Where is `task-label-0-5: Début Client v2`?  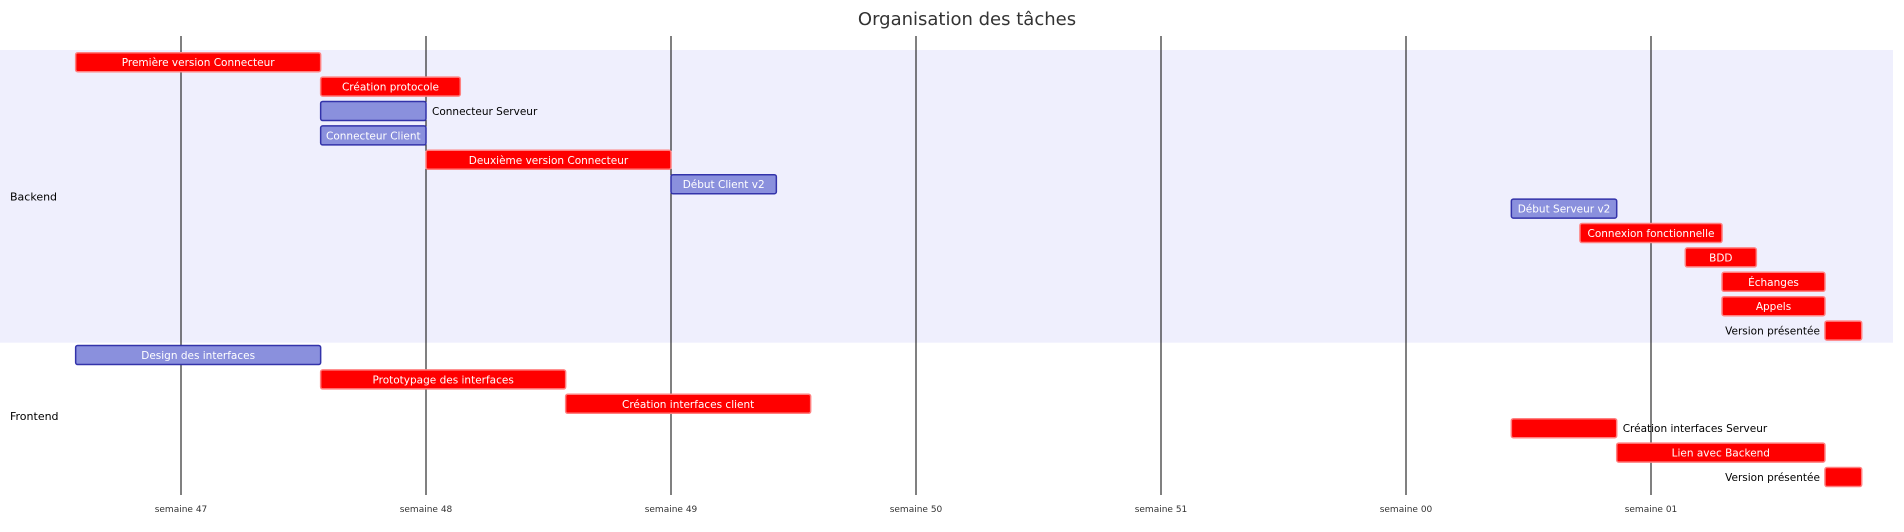 task-label-0-5: Début Client v2 is located at coordinates (724, 185).